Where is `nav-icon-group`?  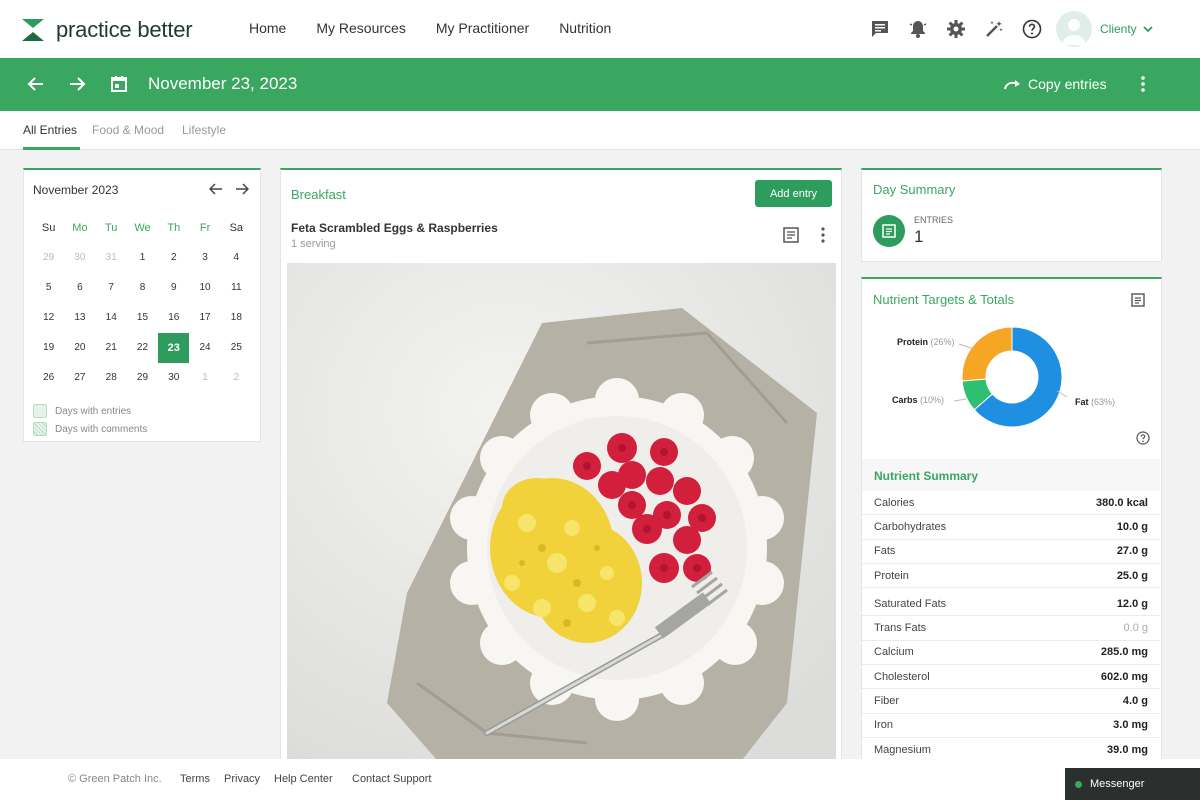 nav-icon-group is located at coordinates (956, 29).